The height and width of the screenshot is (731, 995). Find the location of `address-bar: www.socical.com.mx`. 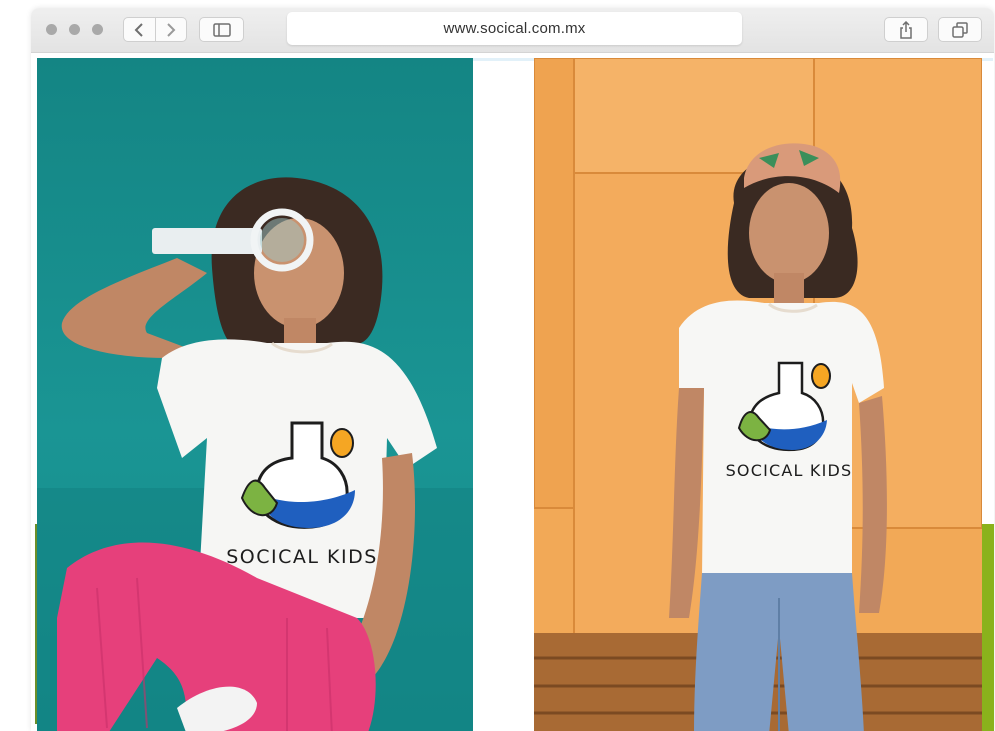

address-bar: www.socical.com.mx is located at coordinates (514, 28).